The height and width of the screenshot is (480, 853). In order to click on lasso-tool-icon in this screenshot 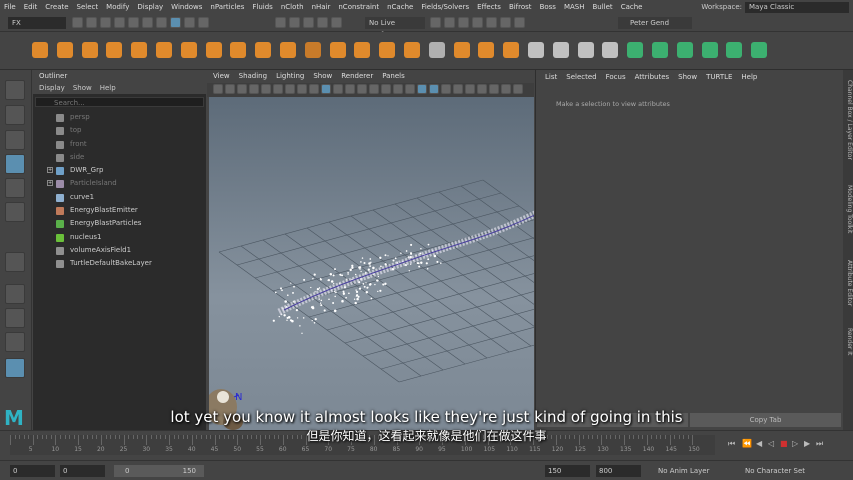, I will do `click(15, 115)`.